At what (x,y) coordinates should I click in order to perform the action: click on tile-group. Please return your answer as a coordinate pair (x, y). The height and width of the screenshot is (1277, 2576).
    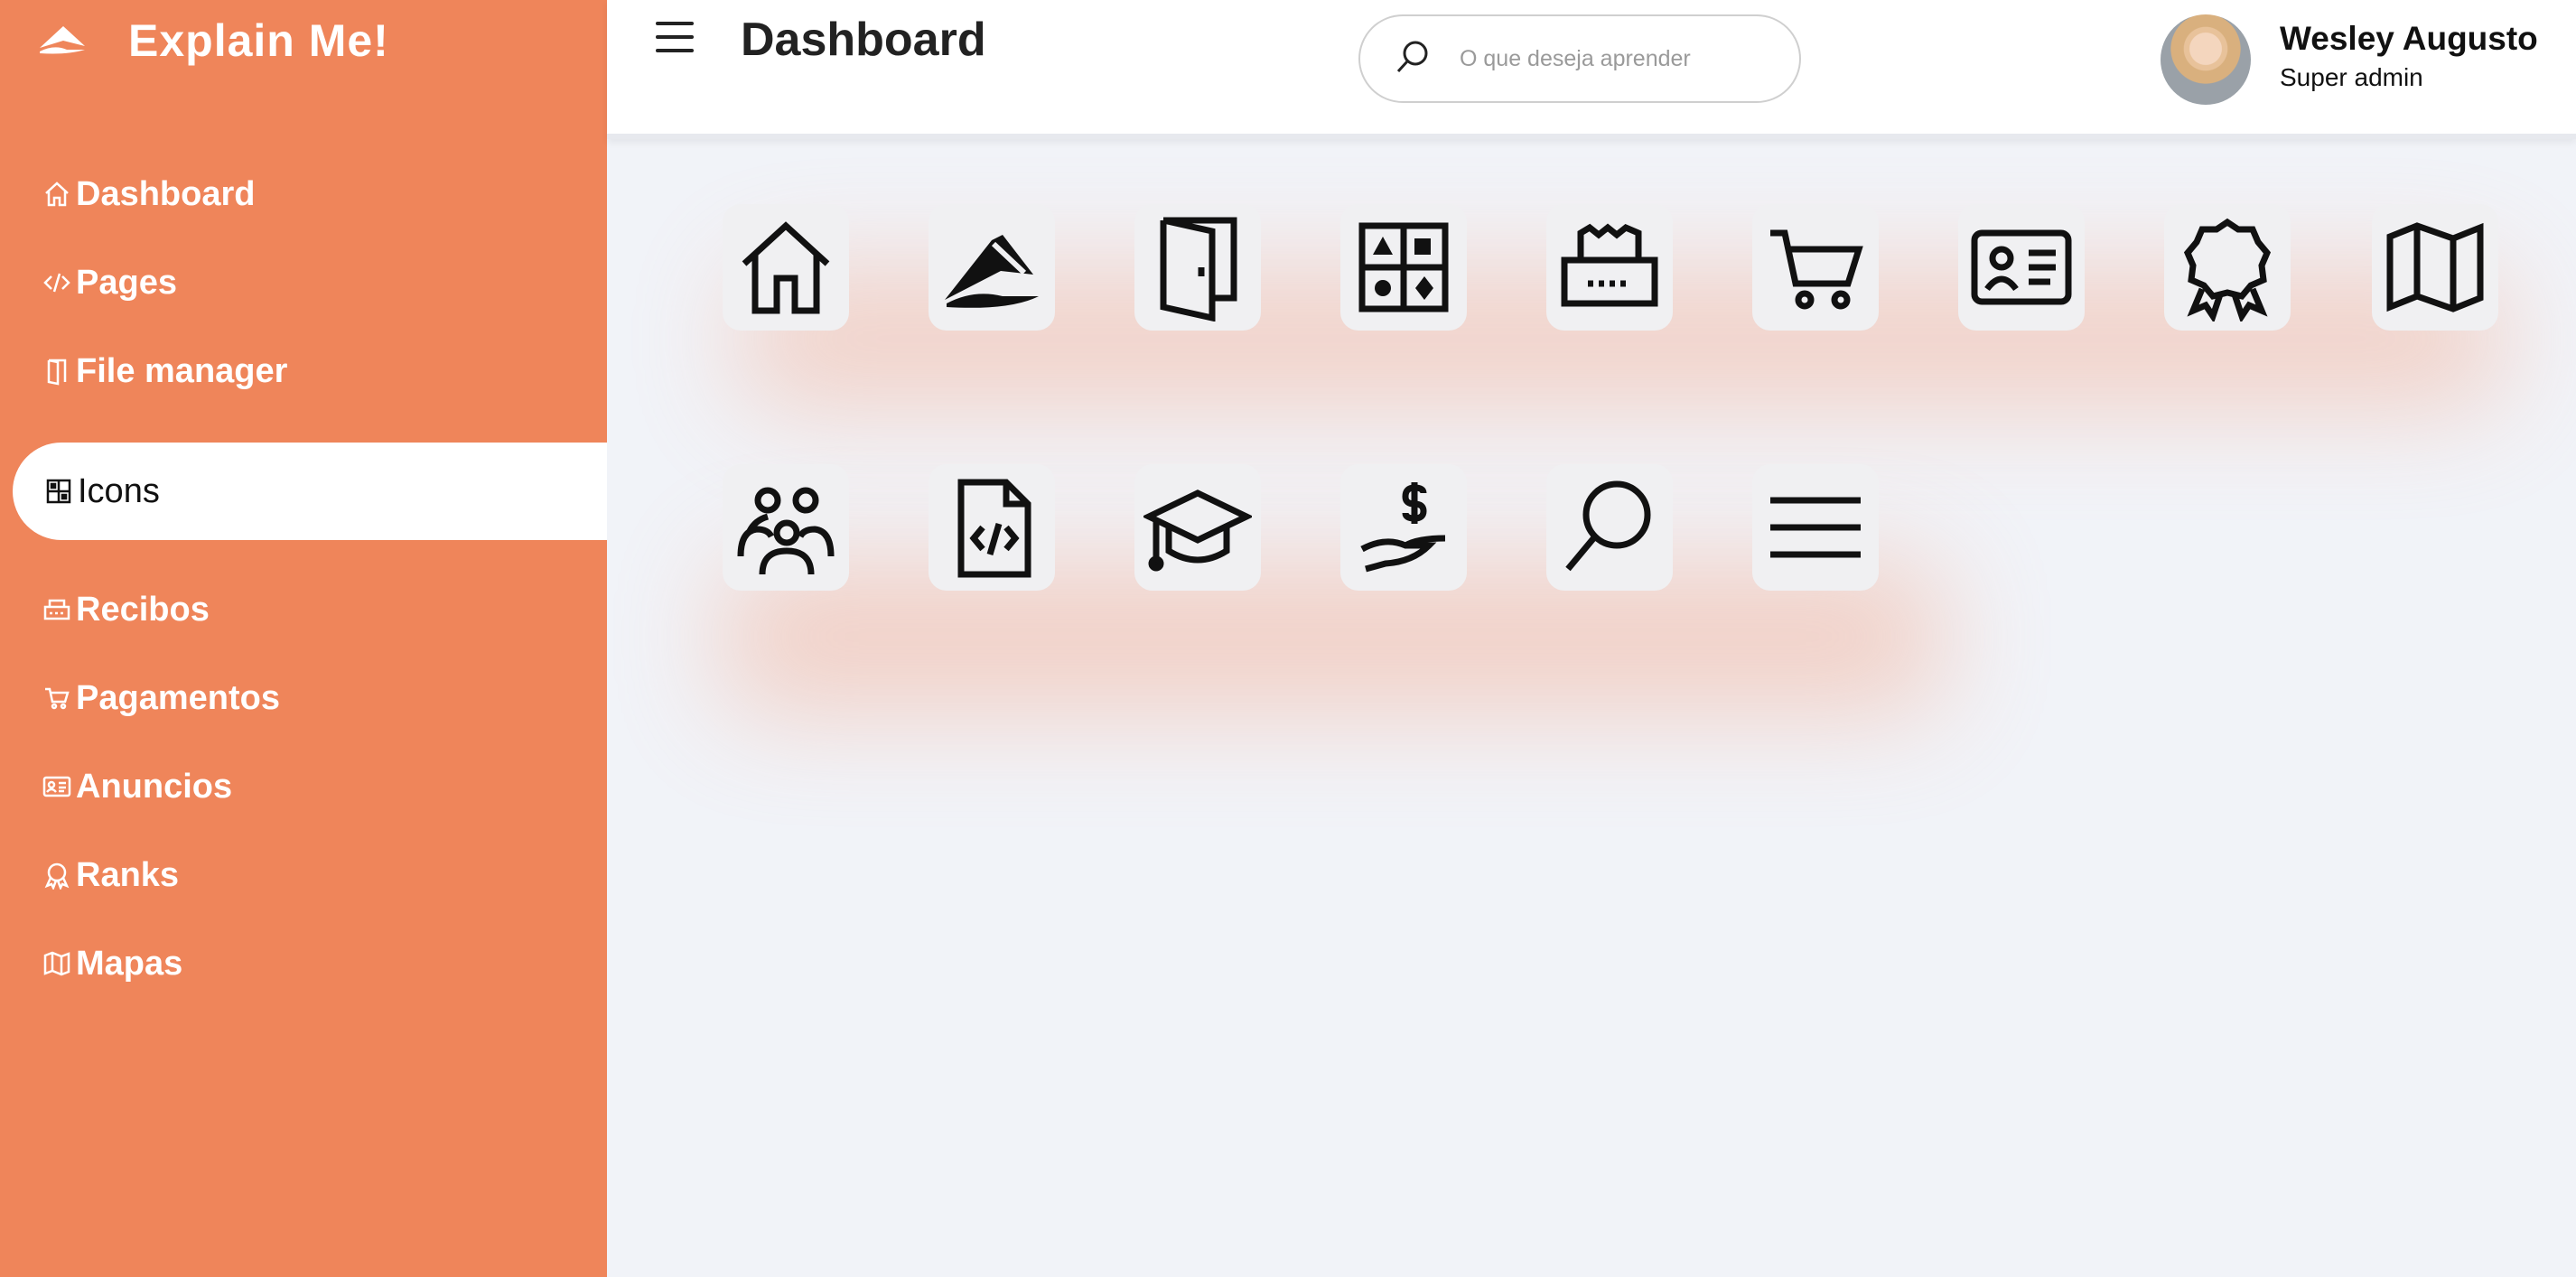
    Looking at the image, I should click on (786, 528).